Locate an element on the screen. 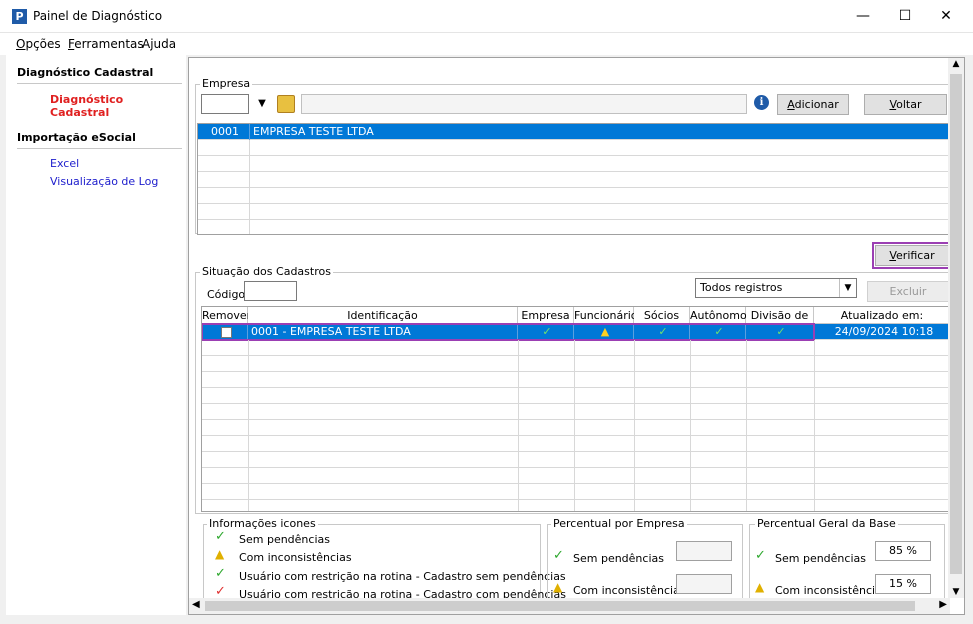 The image size is (973, 624). add-button: Adicionar is located at coordinates (813, 104).